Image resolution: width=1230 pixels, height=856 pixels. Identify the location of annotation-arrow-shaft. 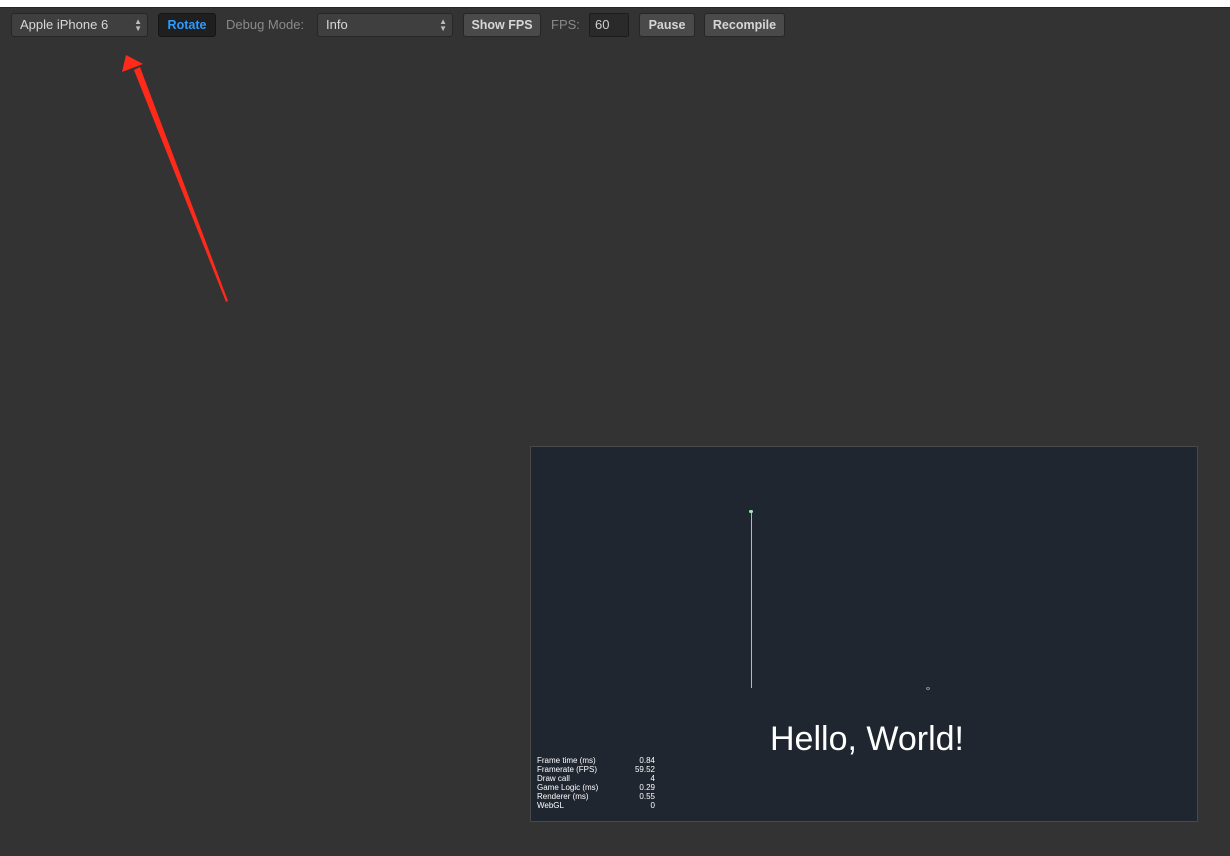
(181, 184).